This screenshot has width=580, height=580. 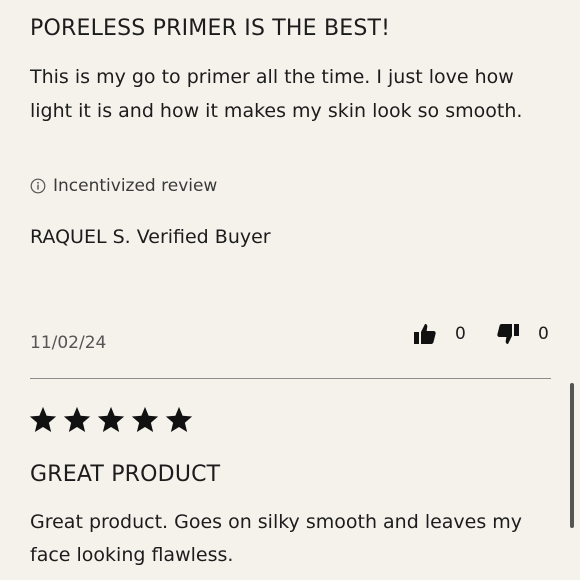 I want to click on scrollbar, so click(x=572, y=455).